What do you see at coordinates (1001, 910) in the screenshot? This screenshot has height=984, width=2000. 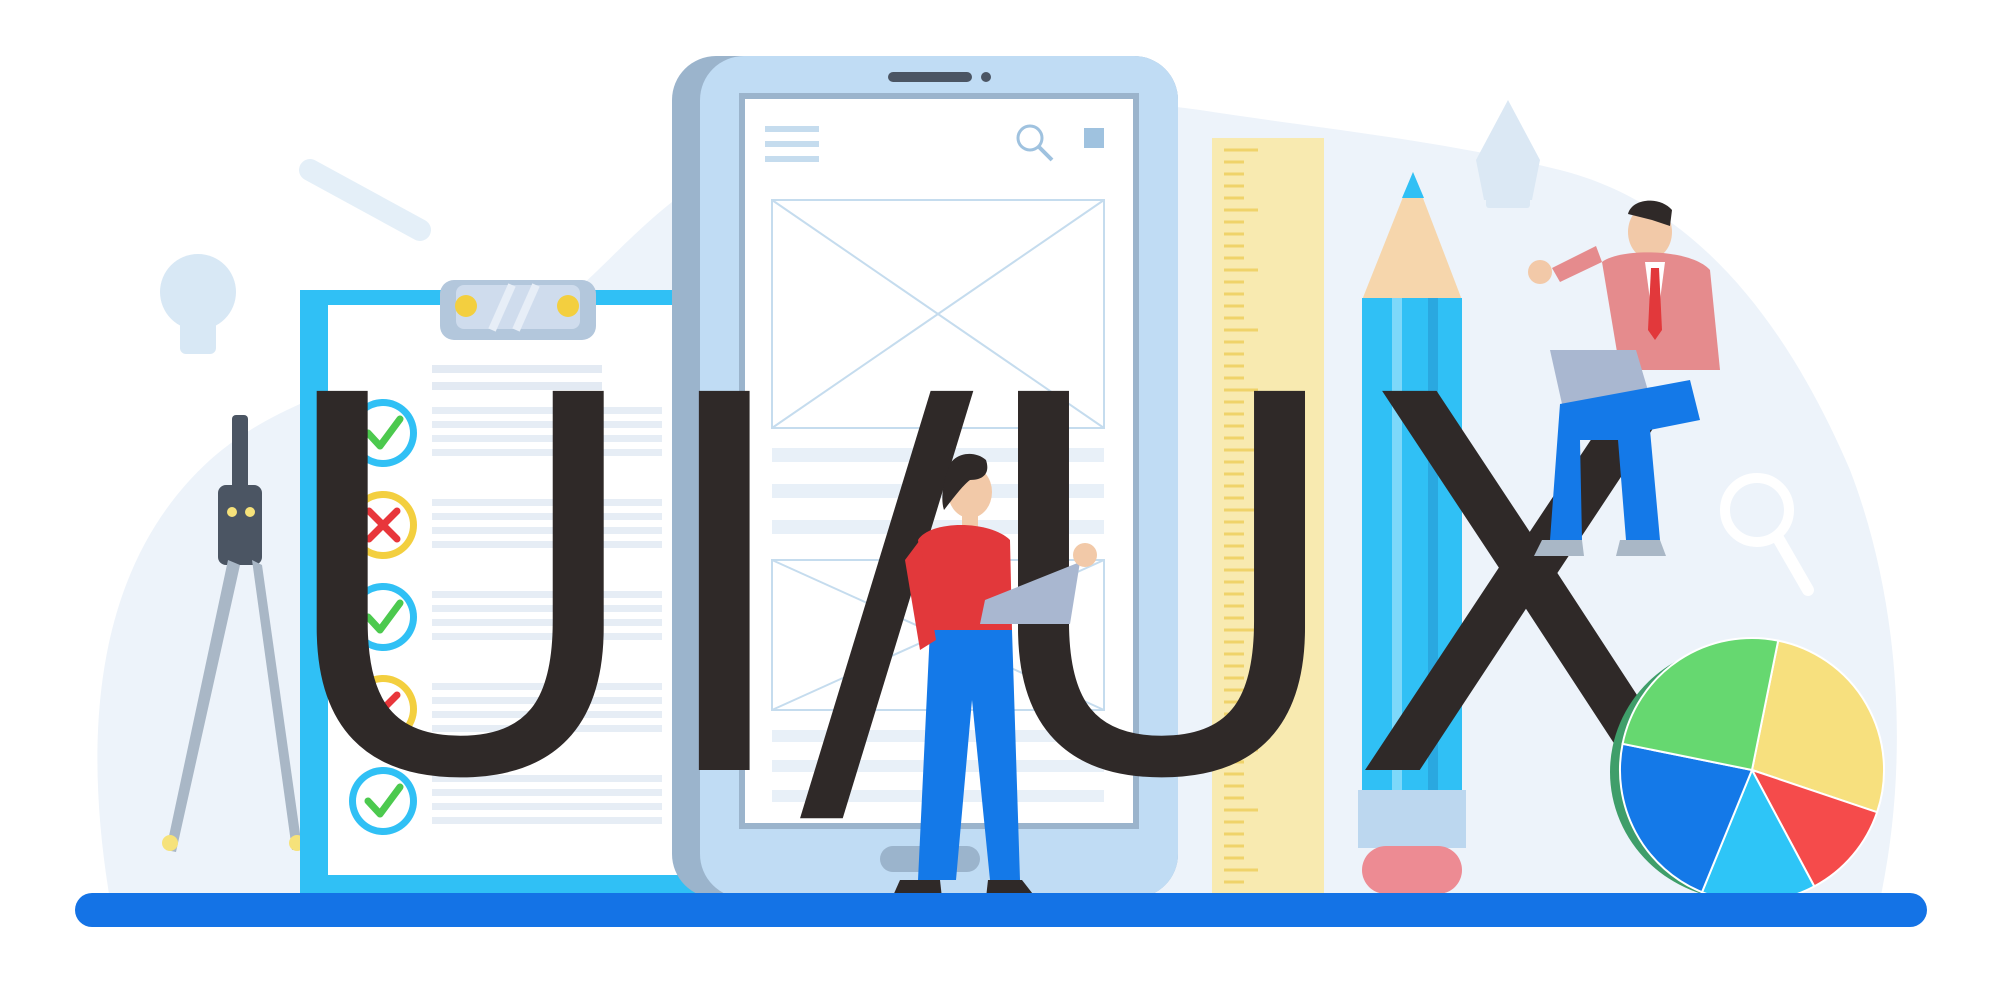 I see `floor-bar` at bounding box center [1001, 910].